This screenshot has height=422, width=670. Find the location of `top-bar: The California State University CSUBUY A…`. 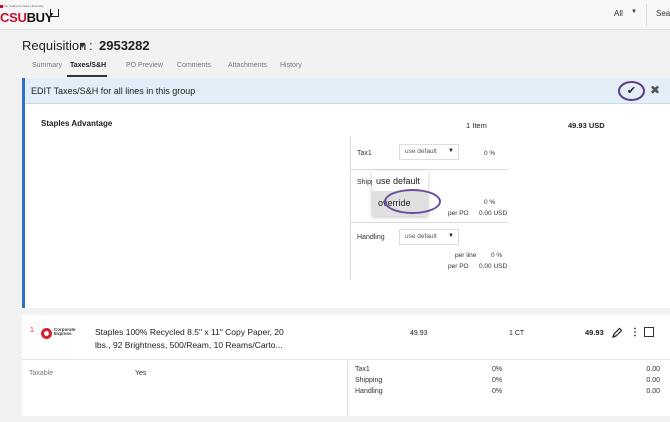

top-bar: The California State University CSUBUY A… is located at coordinates (335, 15).